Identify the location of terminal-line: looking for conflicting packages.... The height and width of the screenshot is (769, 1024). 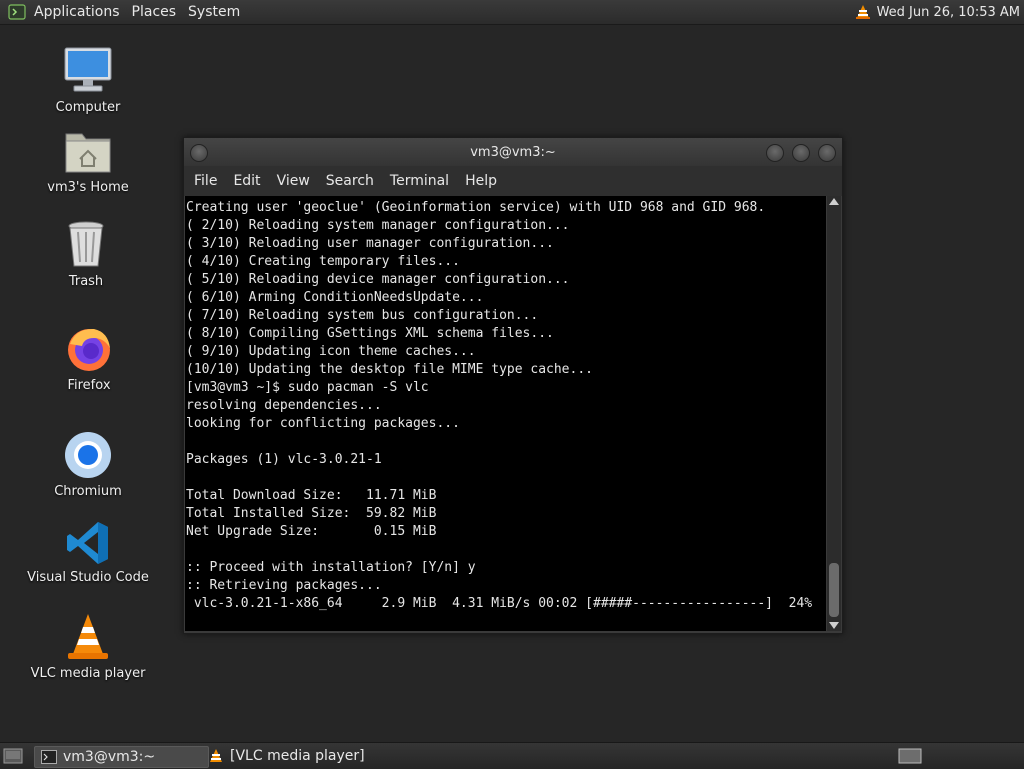
(323, 423).